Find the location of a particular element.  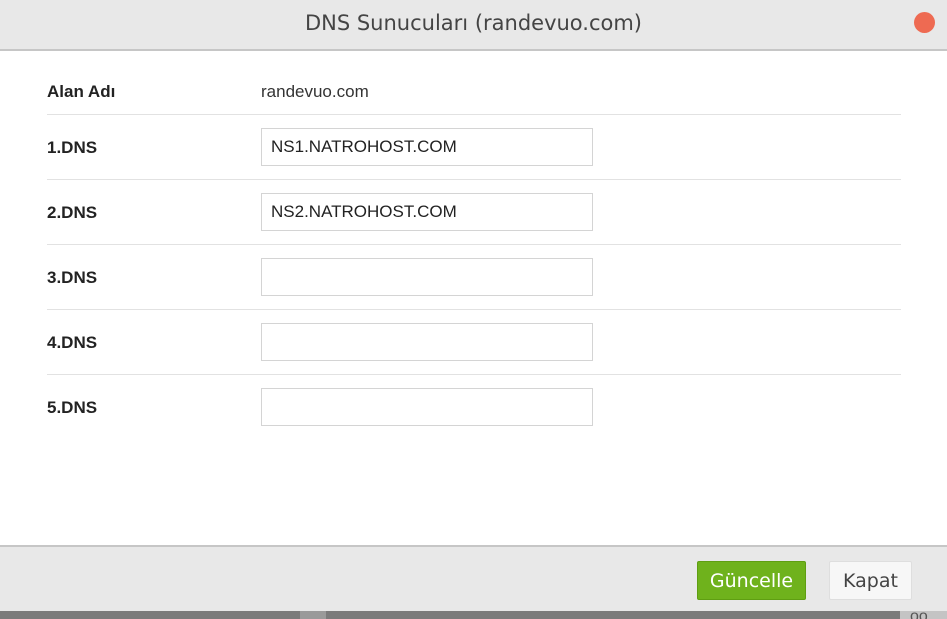

domain-value: randevuo.com is located at coordinates (315, 91).